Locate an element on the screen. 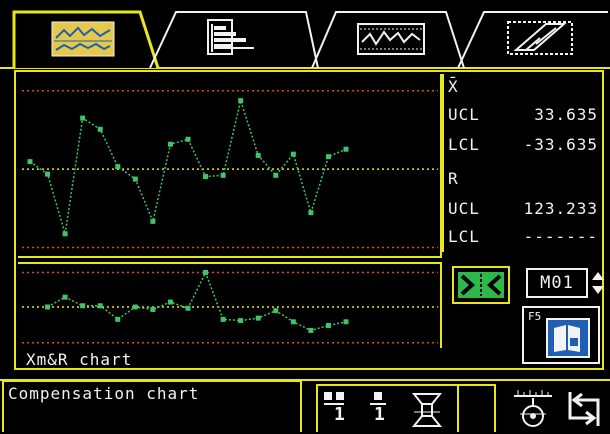  chart-caption: Xm&R chart is located at coordinates (79, 359).